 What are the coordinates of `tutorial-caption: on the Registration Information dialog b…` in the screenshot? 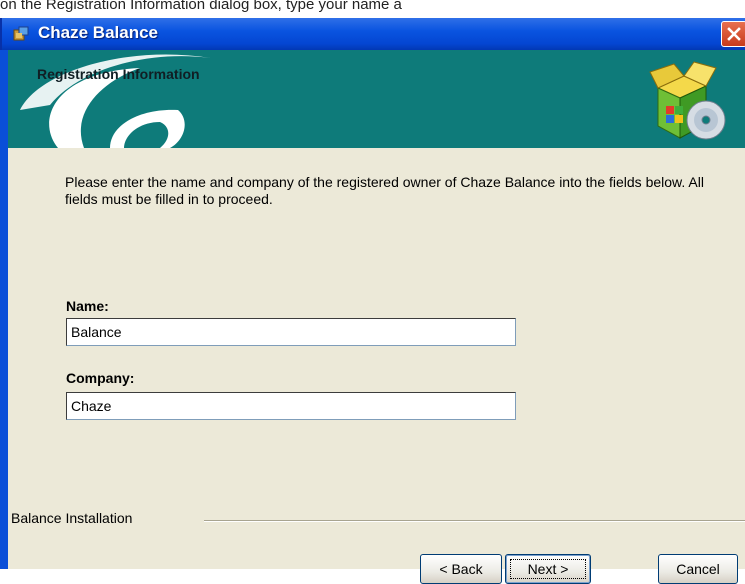 It's located at (372, 9).